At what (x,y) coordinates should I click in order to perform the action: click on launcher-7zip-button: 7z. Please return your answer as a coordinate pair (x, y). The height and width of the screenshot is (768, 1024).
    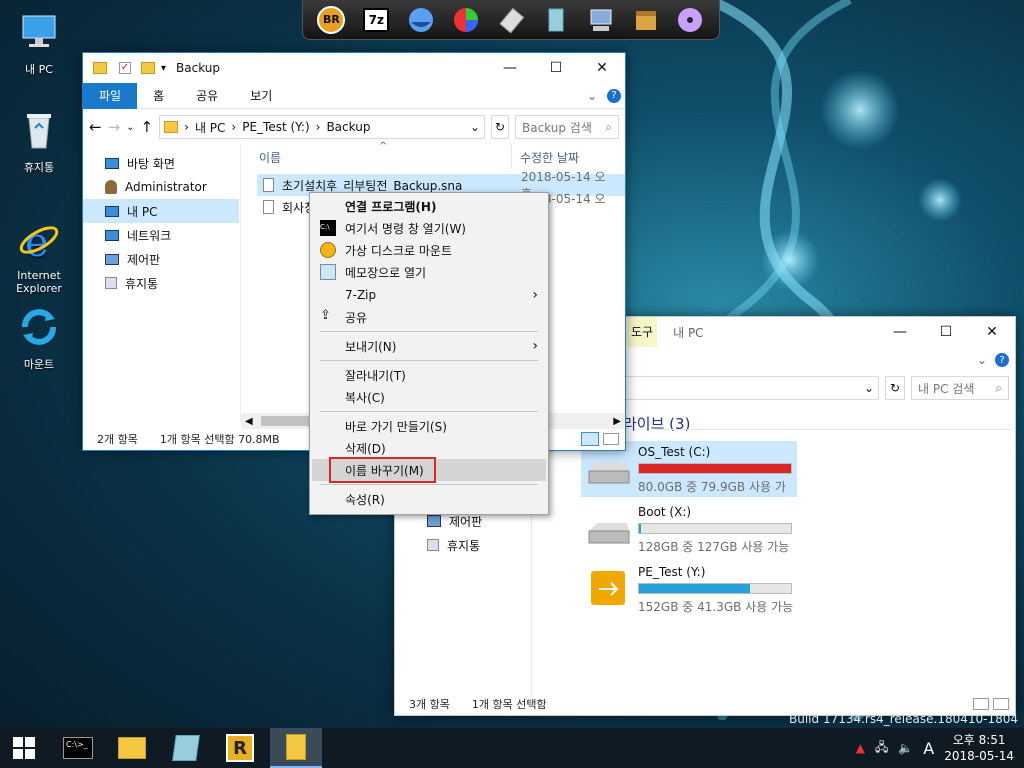
    Looking at the image, I should click on (376, 20).